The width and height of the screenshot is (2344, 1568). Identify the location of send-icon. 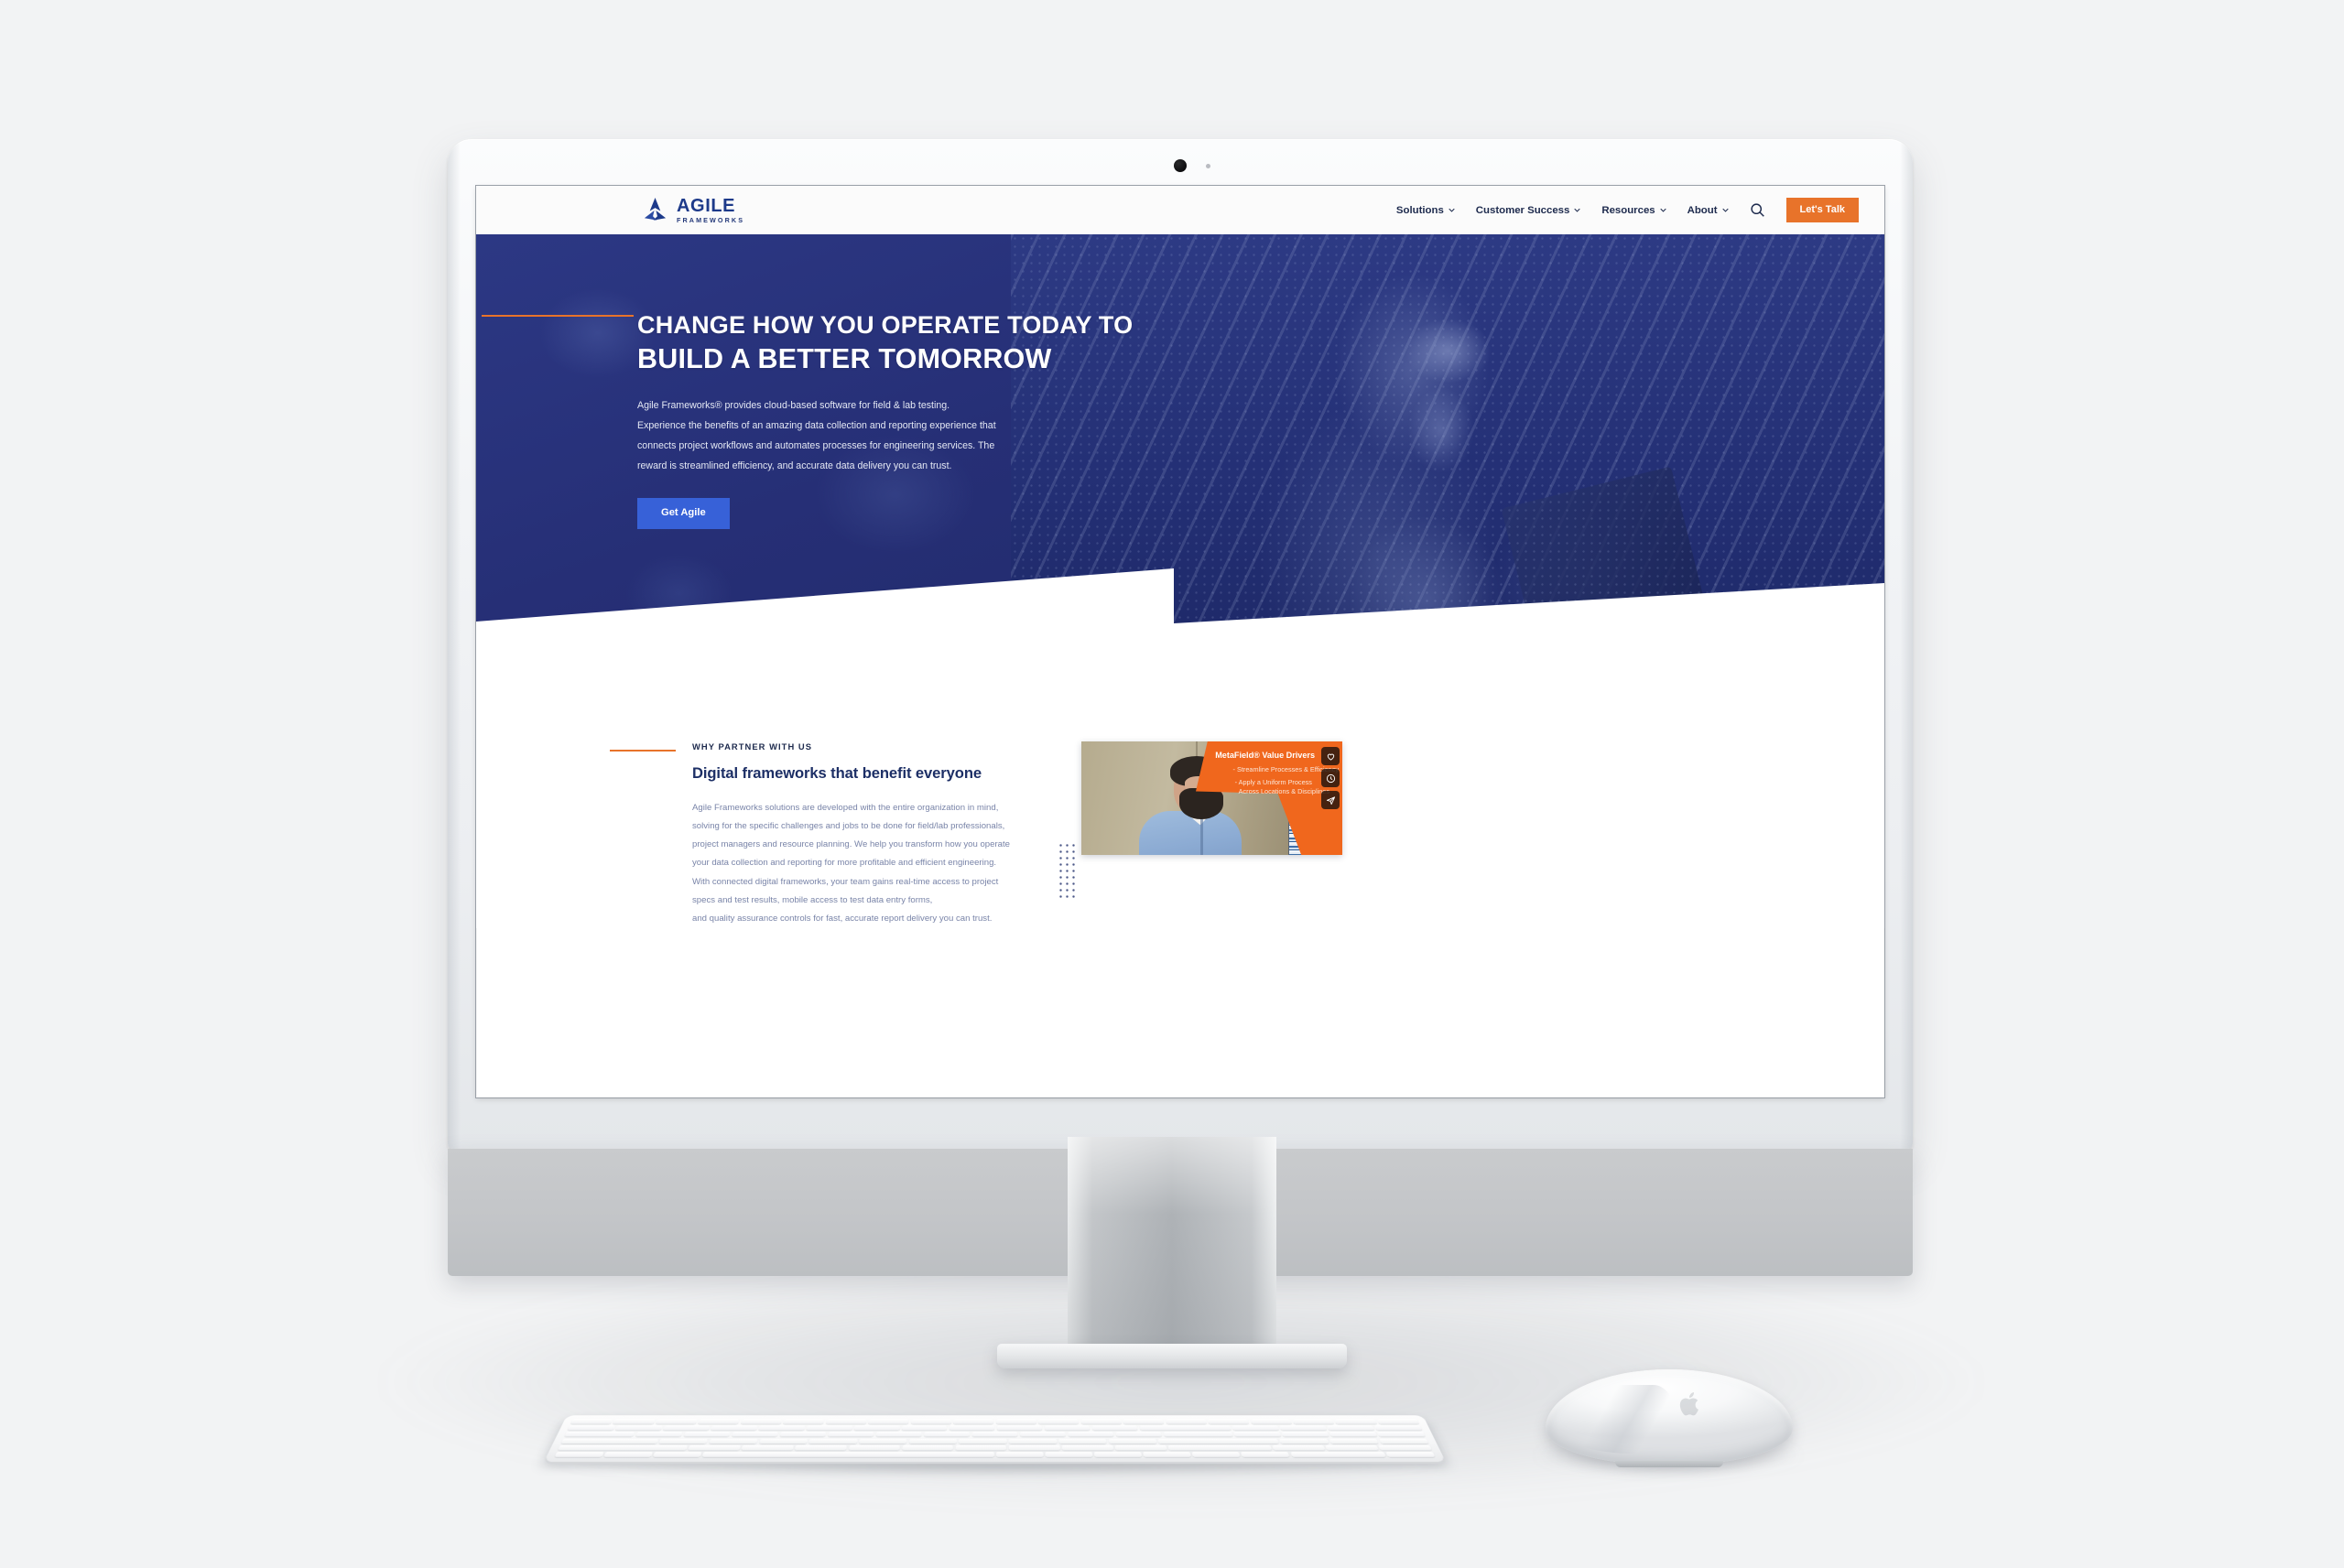
(1331, 800).